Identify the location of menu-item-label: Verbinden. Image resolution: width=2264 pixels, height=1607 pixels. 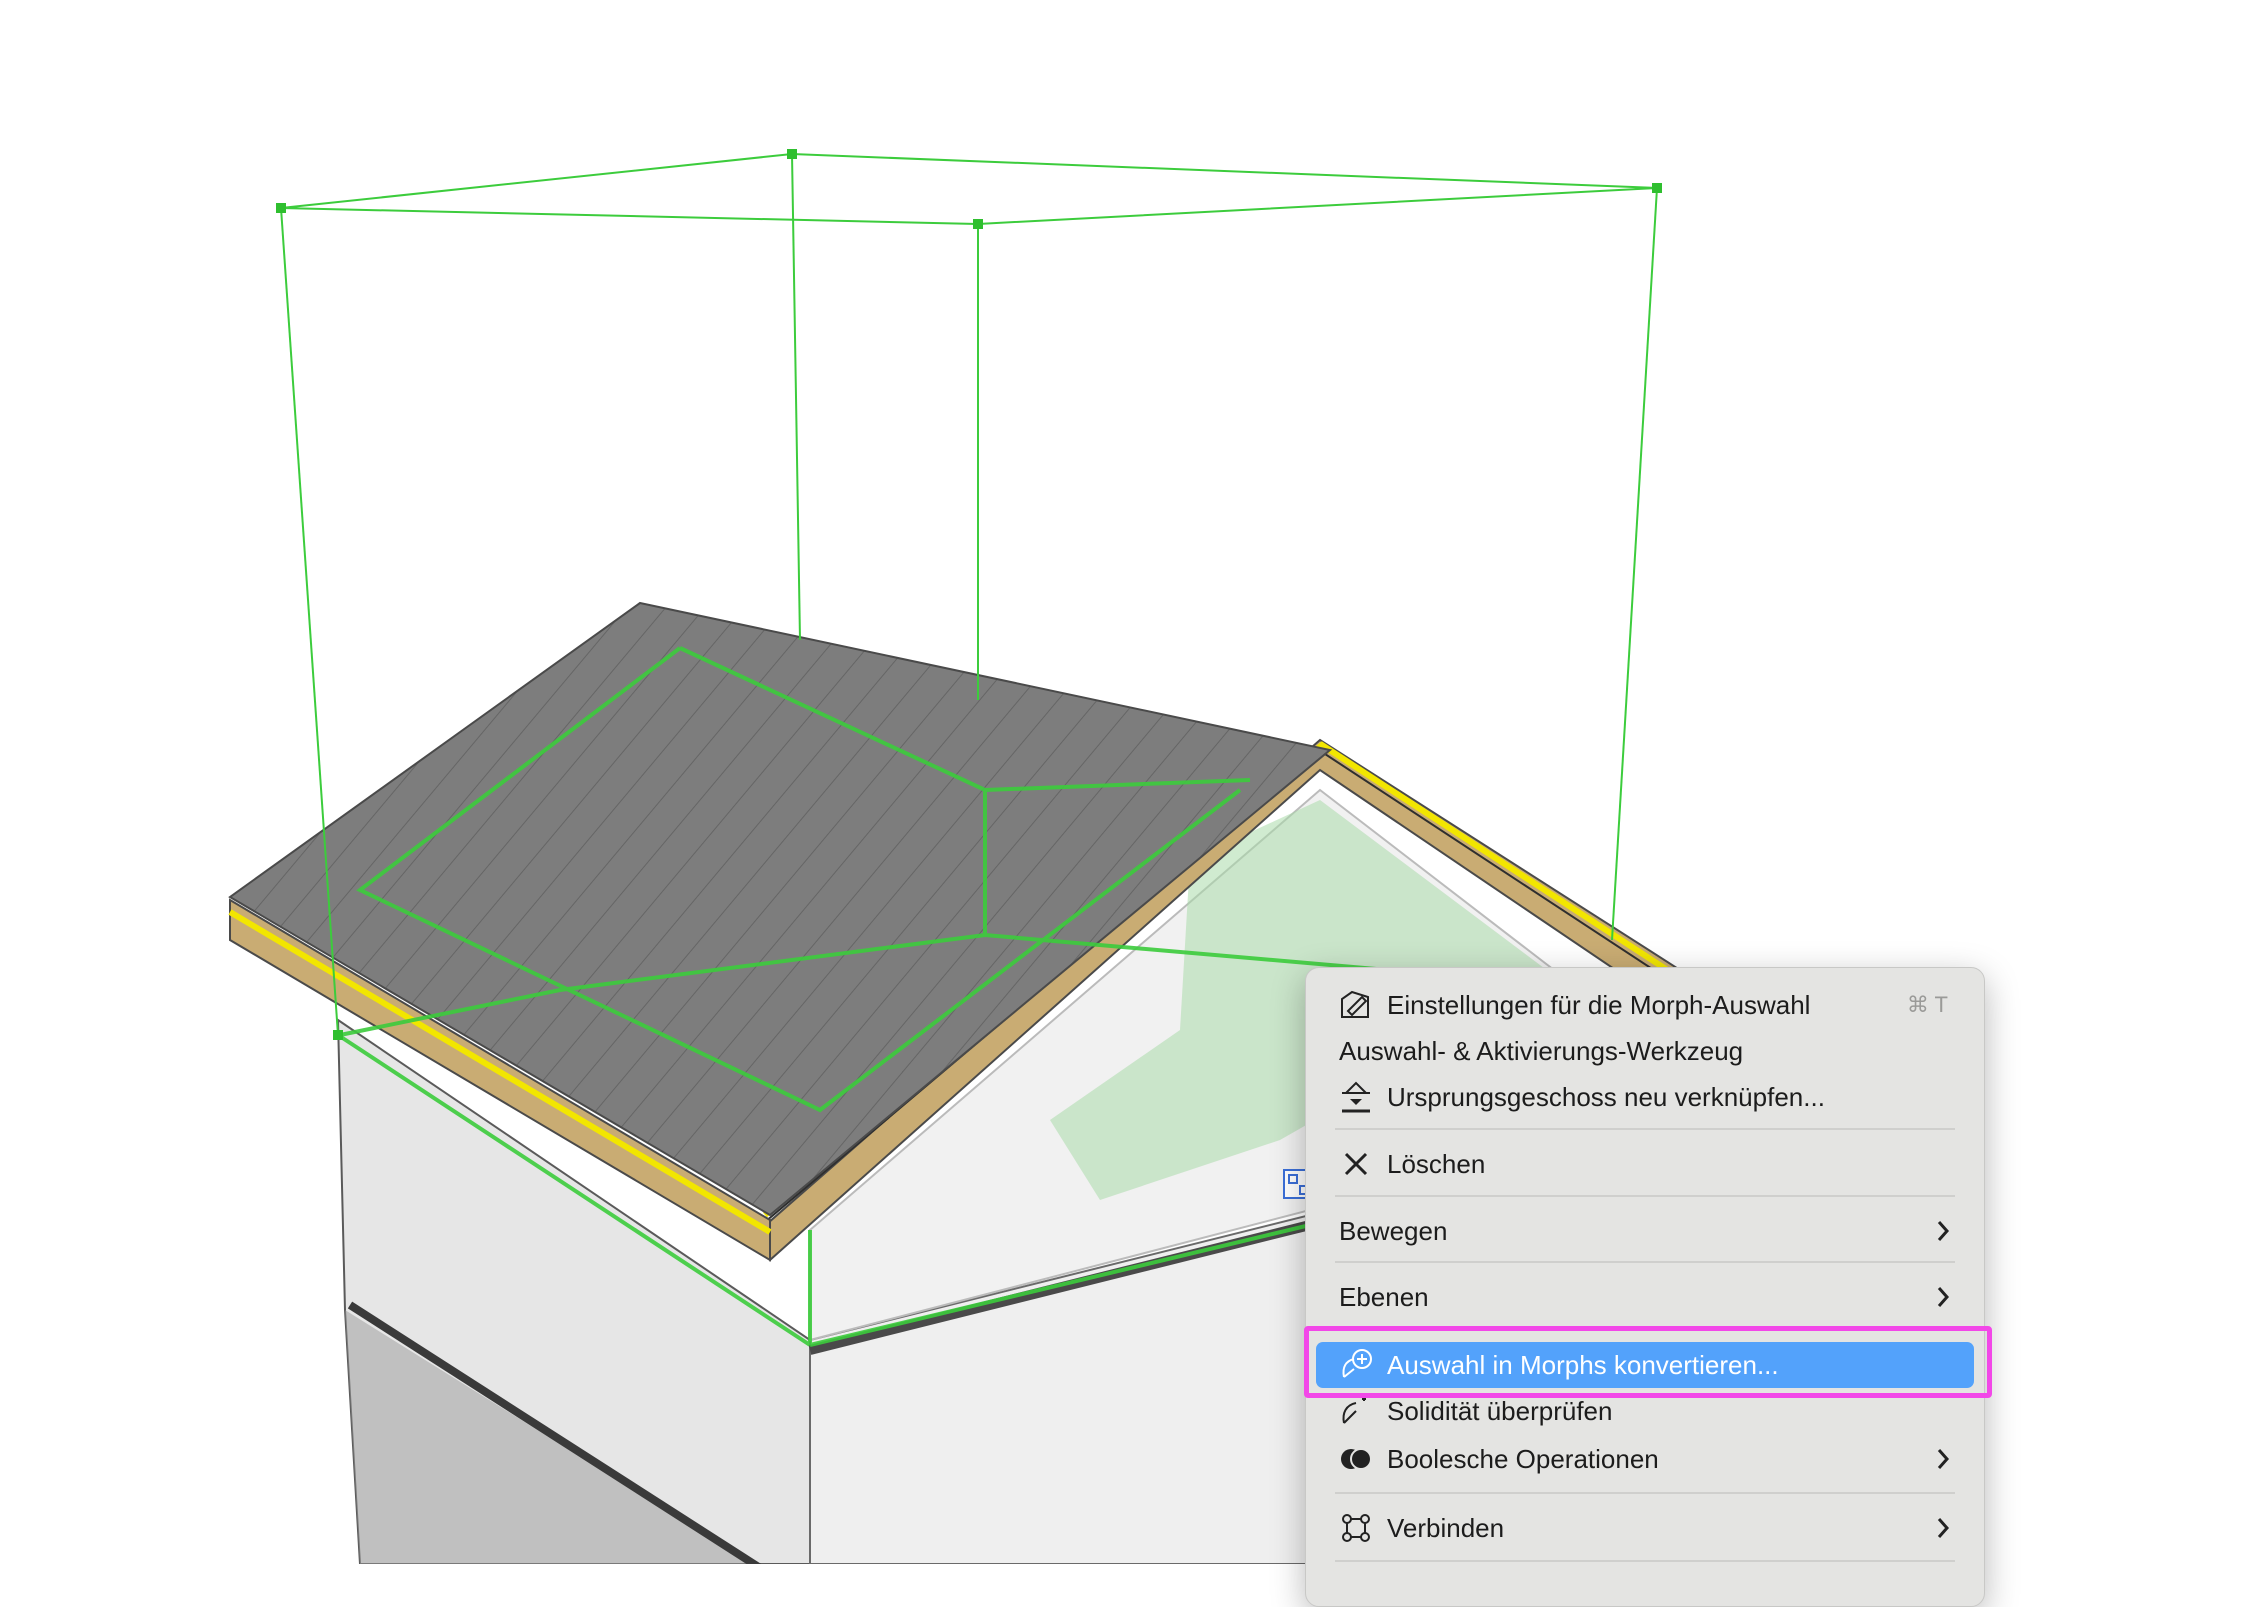
(1446, 1527).